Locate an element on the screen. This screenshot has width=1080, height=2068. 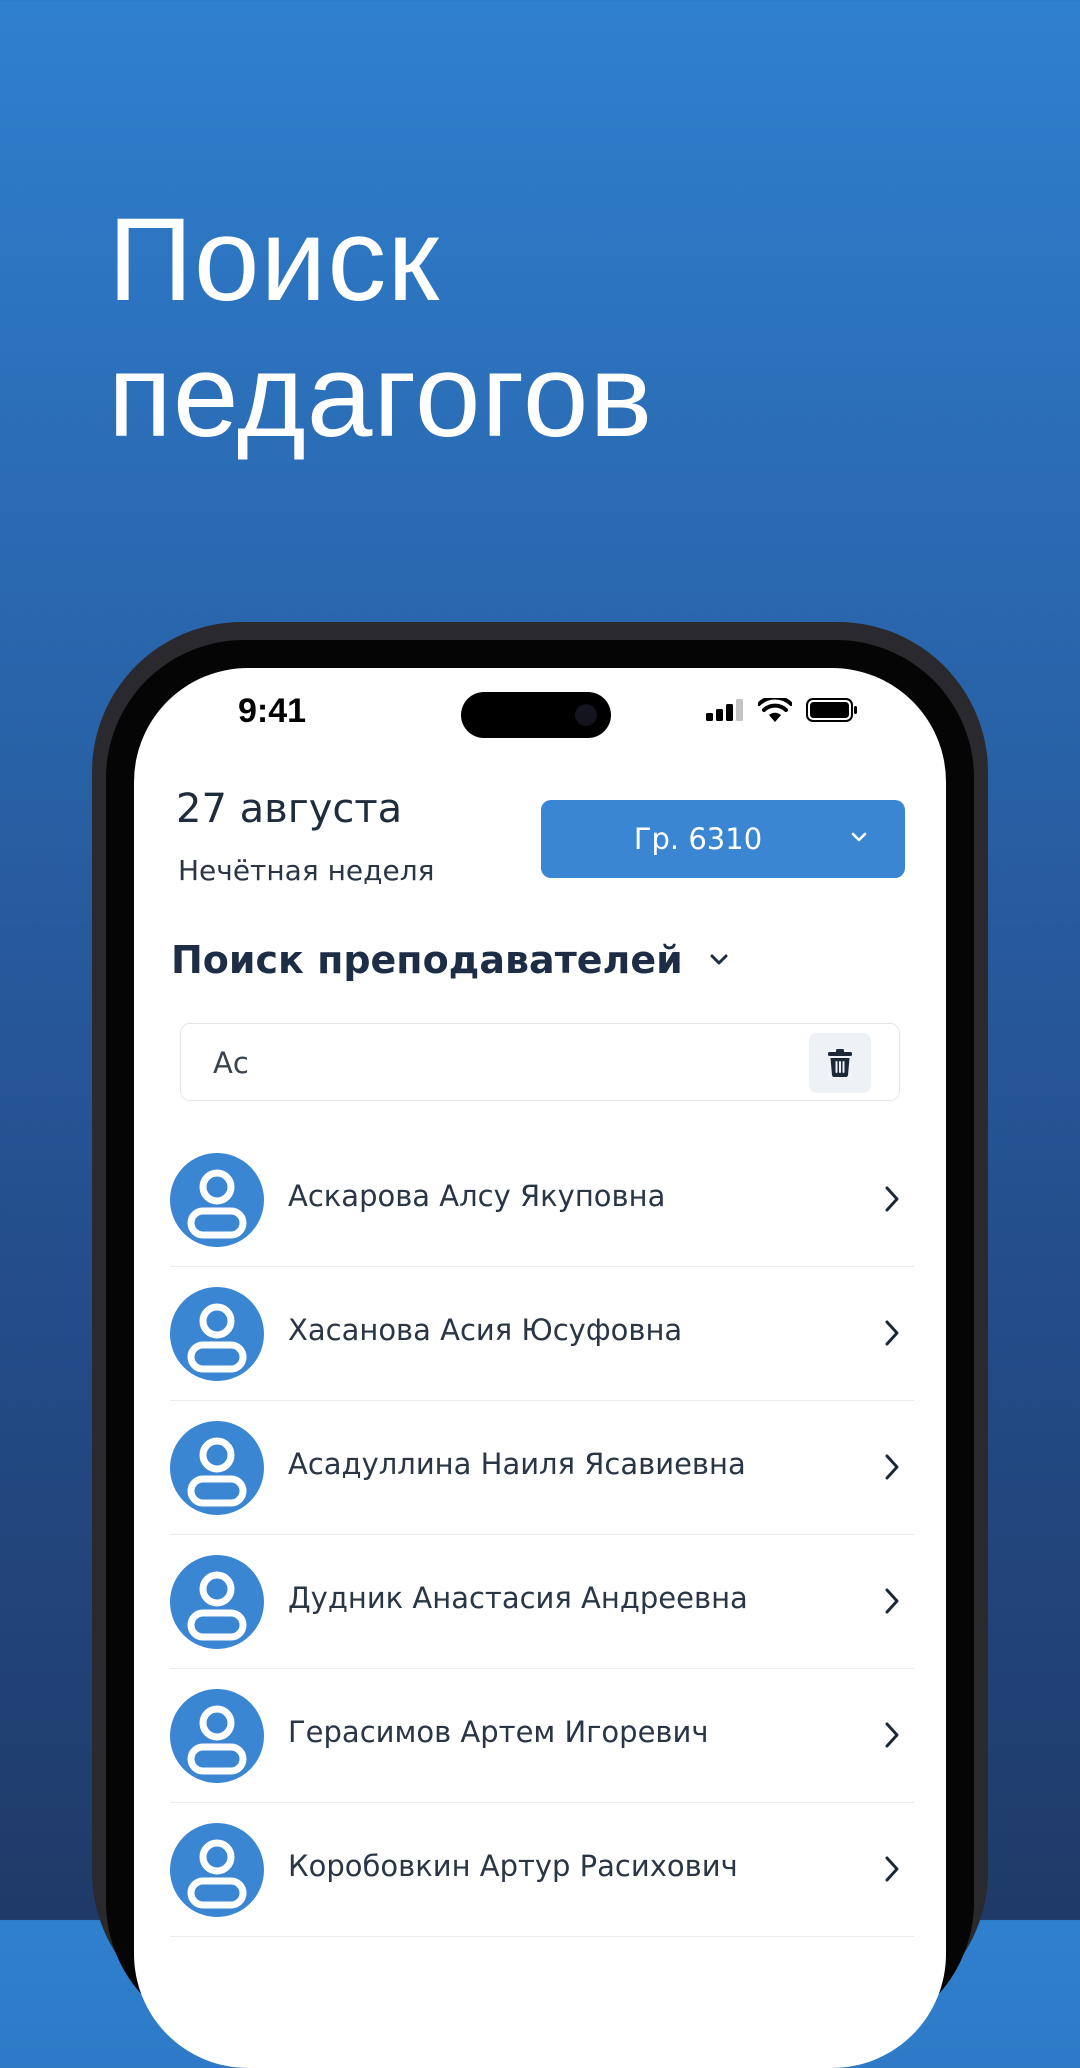
teacher-list-item: Коробовкин Артур Расихович is located at coordinates (542, 1870).